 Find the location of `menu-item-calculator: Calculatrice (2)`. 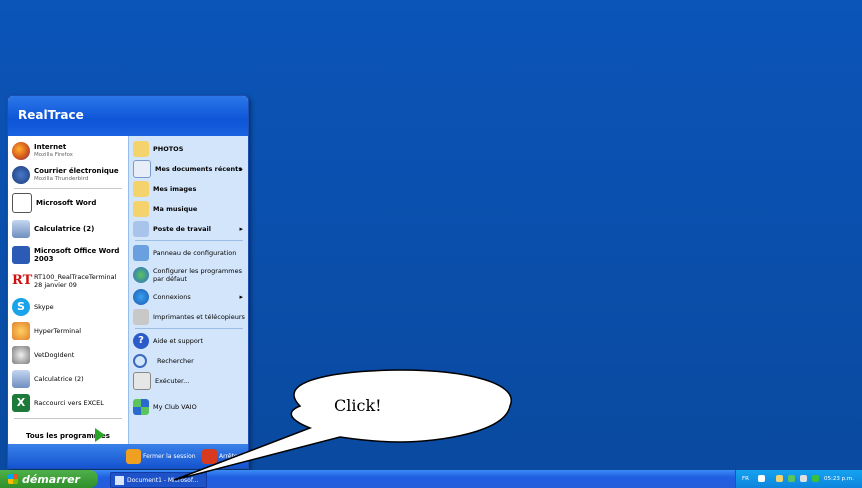

menu-item-calculator: Calculatrice (2) is located at coordinates (69, 229).